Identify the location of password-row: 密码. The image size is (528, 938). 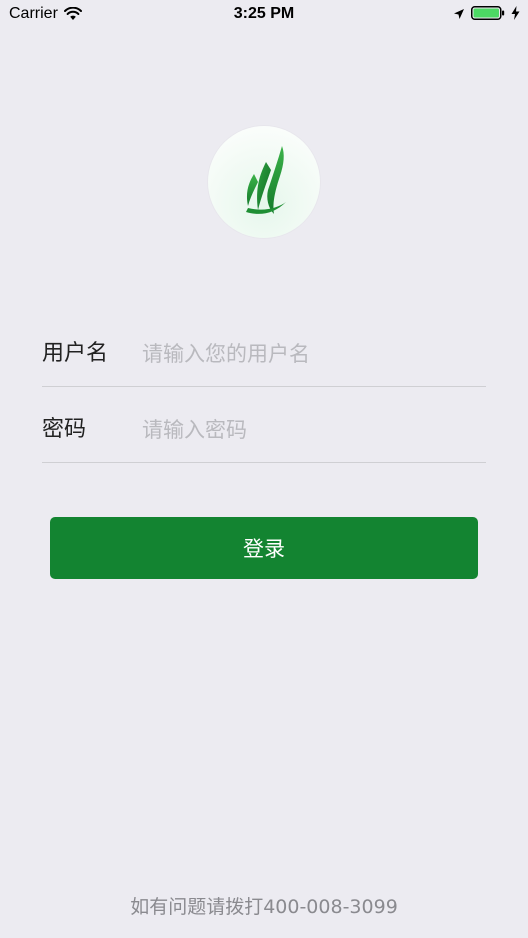
(264, 430).